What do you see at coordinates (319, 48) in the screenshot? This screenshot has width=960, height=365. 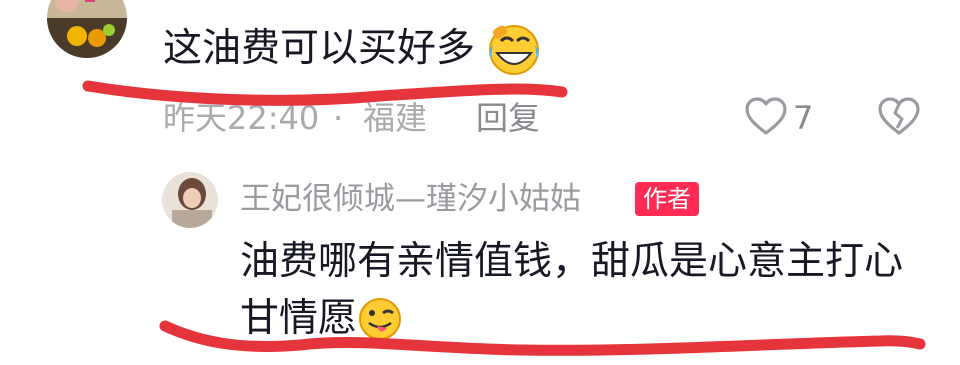 I see `top-comment-text: 这油费可以买好多` at bounding box center [319, 48].